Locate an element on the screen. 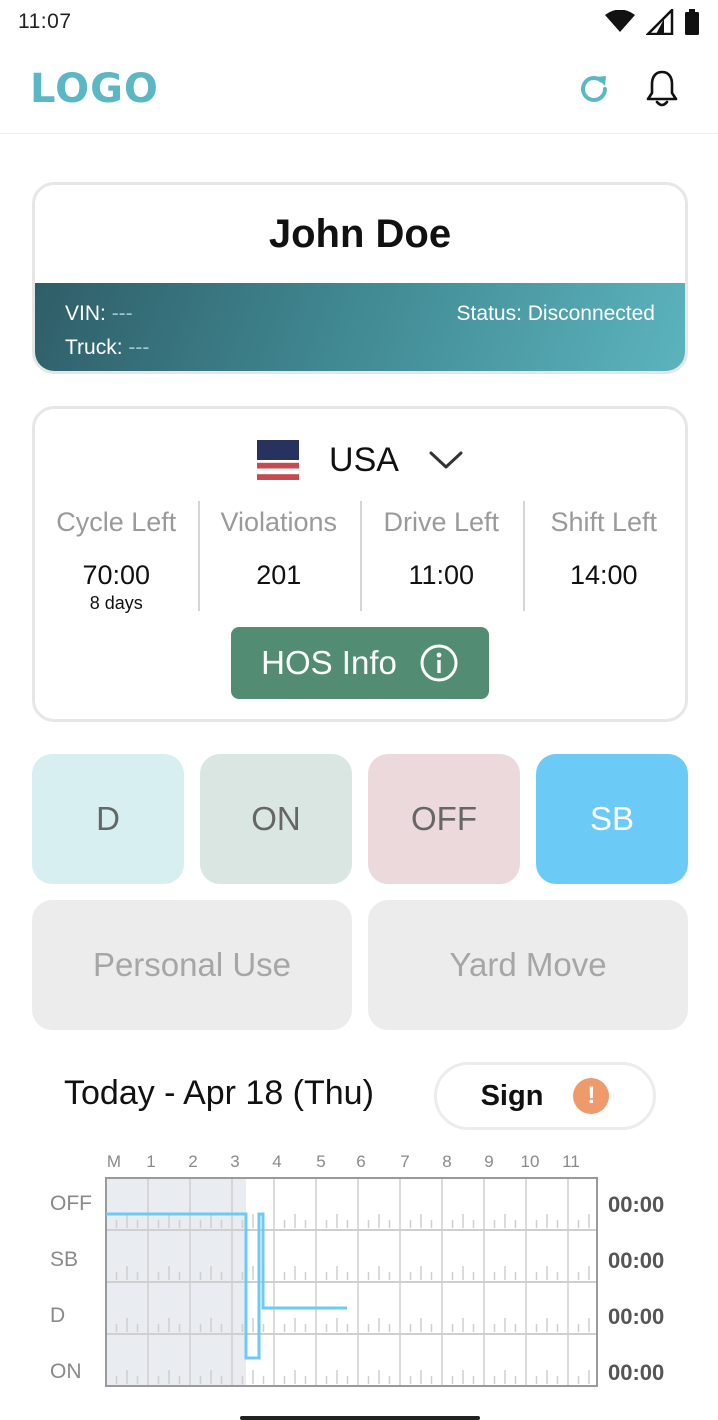 Image resolution: width=718 pixels, height=1420 pixels. sign-label: Sign is located at coordinates (512, 1095).